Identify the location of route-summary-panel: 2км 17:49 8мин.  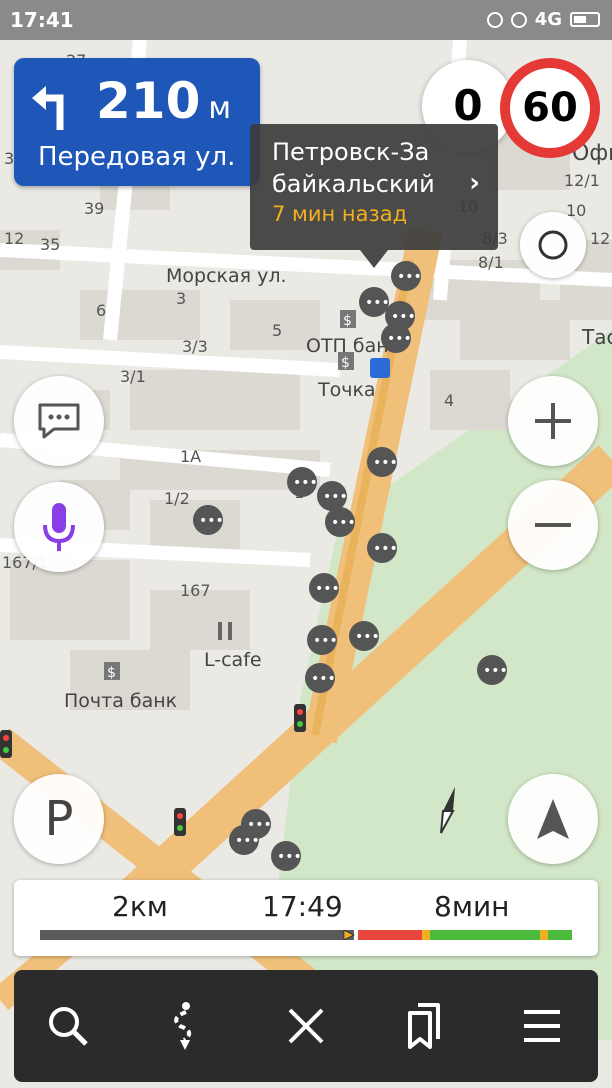
(306, 918).